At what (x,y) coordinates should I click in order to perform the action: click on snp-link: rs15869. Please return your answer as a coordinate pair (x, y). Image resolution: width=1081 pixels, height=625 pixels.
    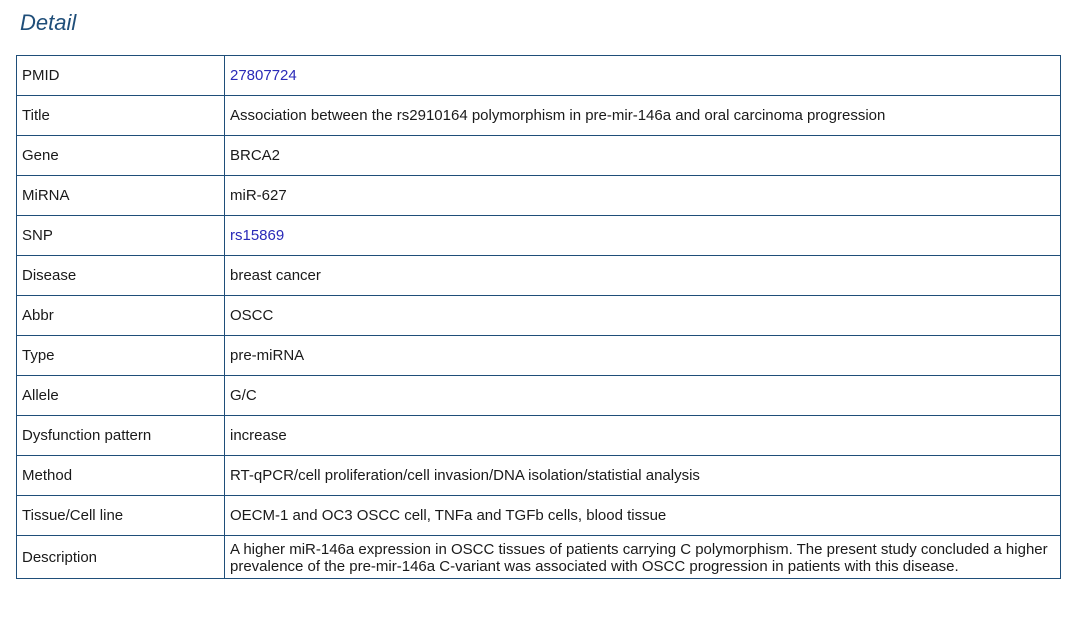
    Looking at the image, I should click on (257, 235).